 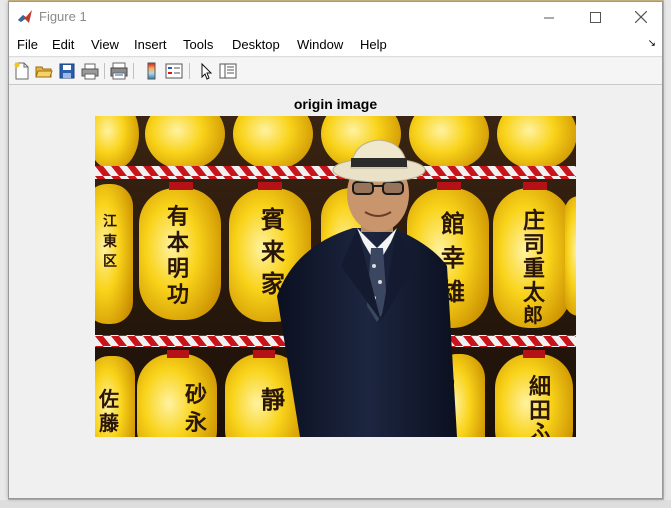 I want to click on svg-text: 東, so click(x=110, y=241).